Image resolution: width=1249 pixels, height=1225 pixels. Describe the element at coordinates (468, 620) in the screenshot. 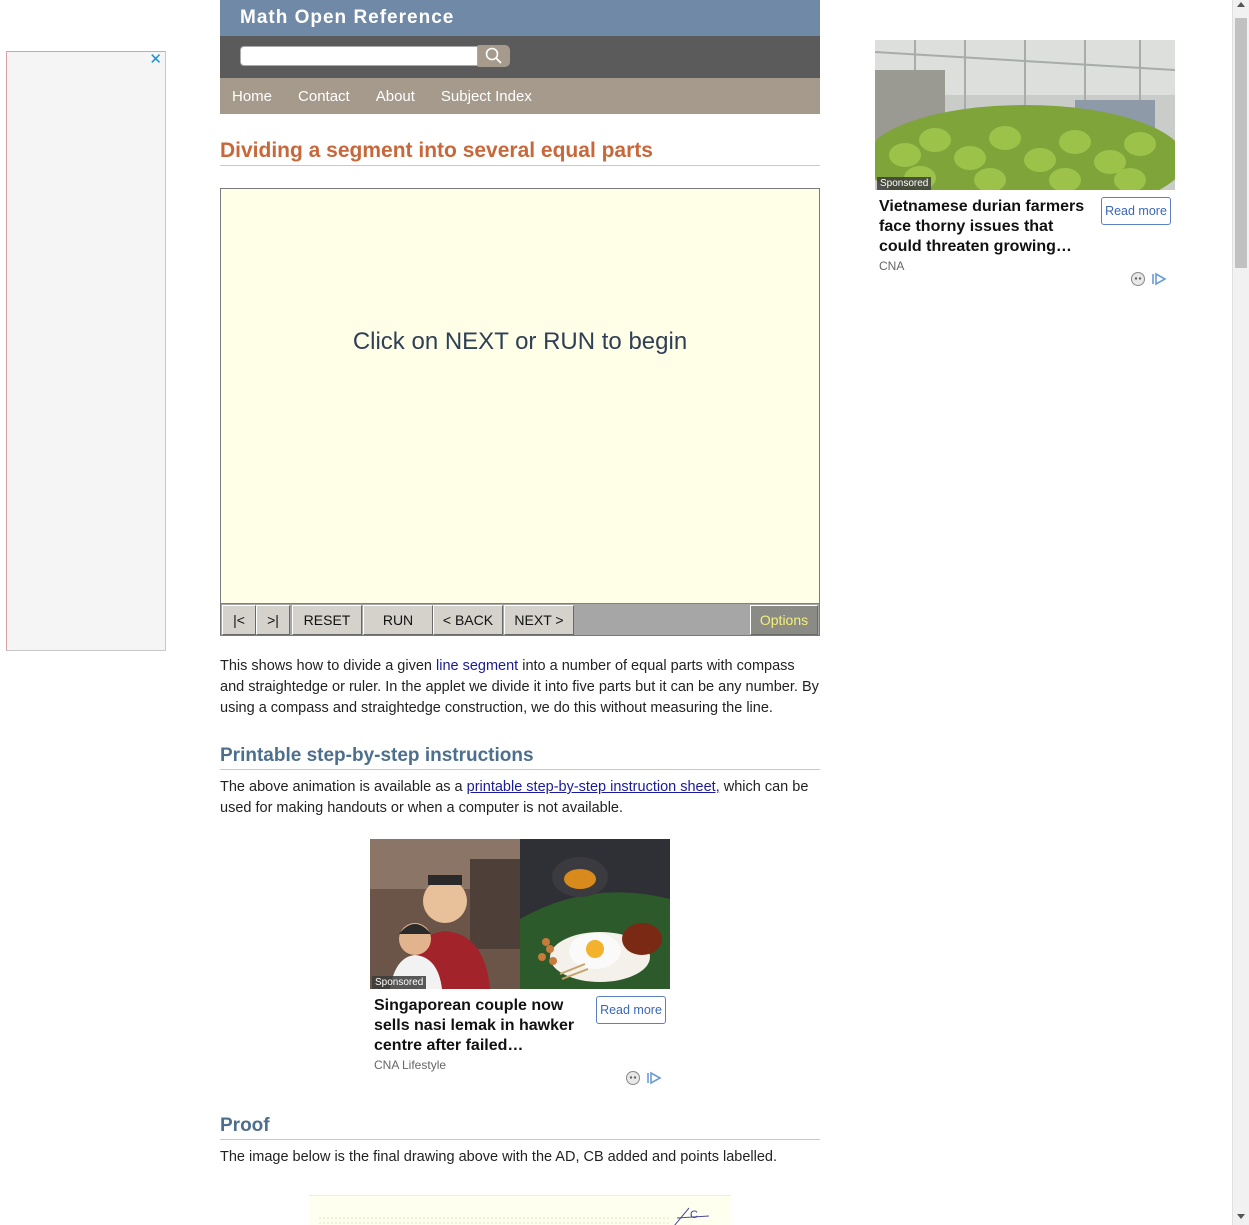

I see `back-button: < BACK` at that location.